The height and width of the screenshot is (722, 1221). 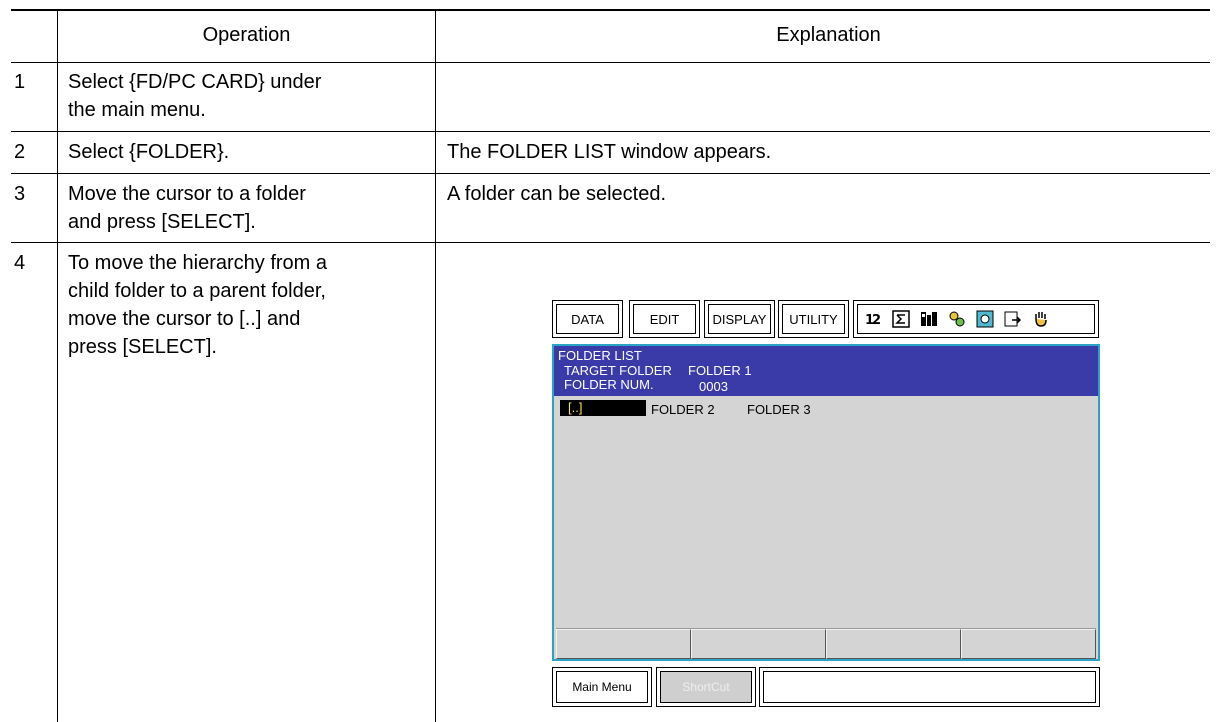 I want to click on svg-text: 2, so click(x=876, y=320).